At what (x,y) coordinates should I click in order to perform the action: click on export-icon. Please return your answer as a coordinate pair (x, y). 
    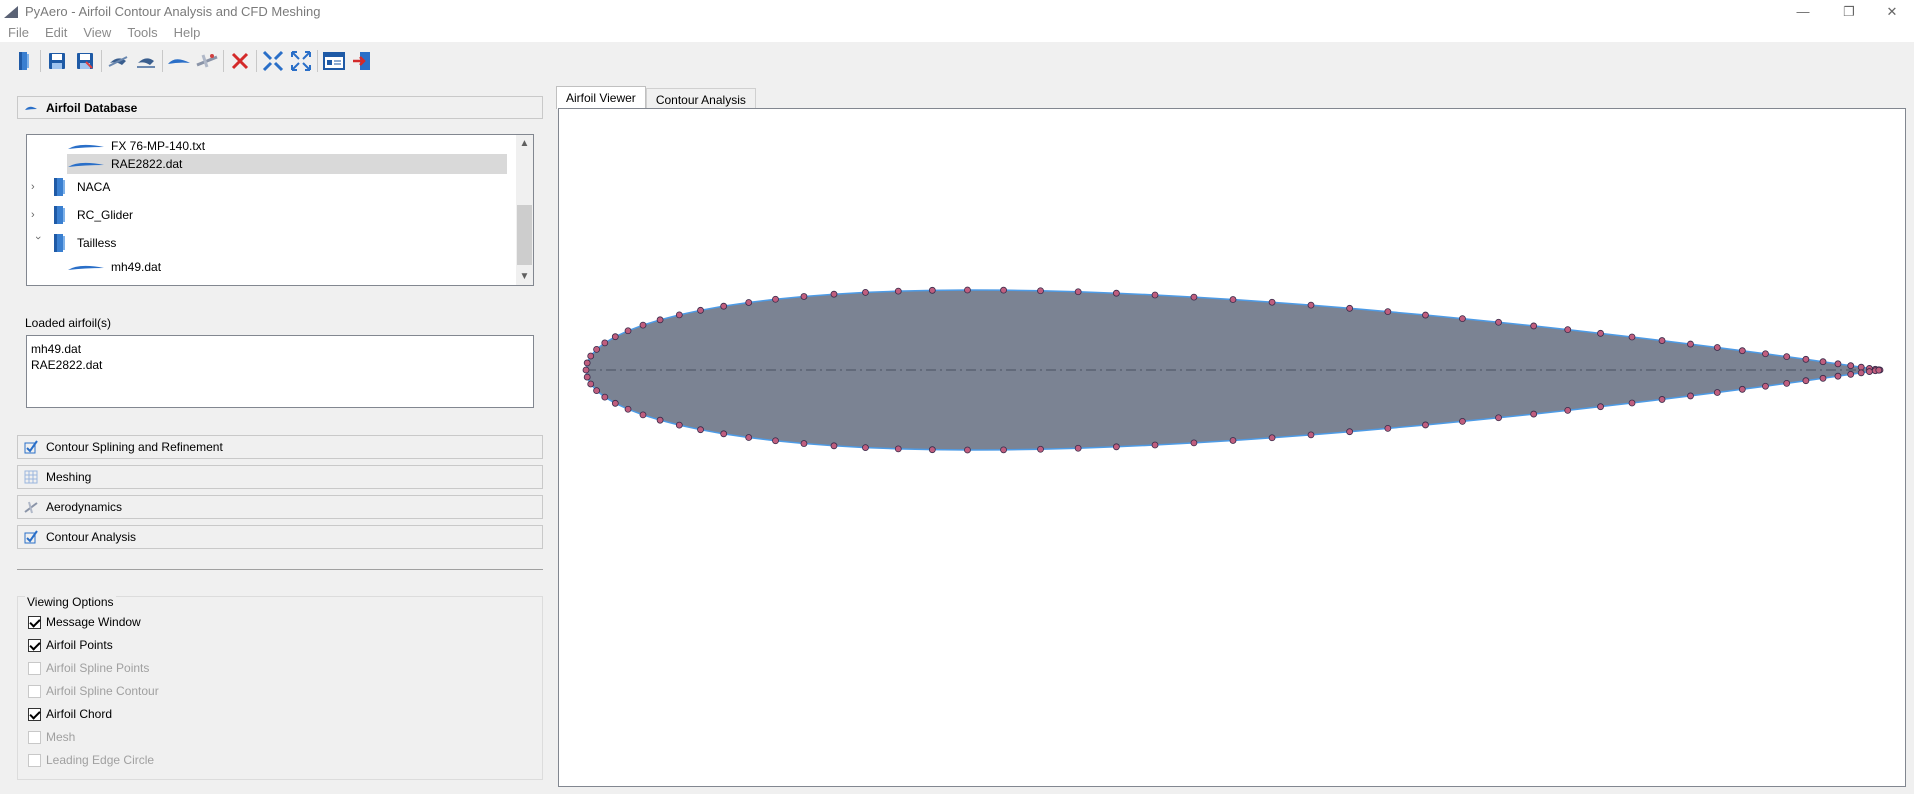
    Looking at the image, I should click on (146, 61).